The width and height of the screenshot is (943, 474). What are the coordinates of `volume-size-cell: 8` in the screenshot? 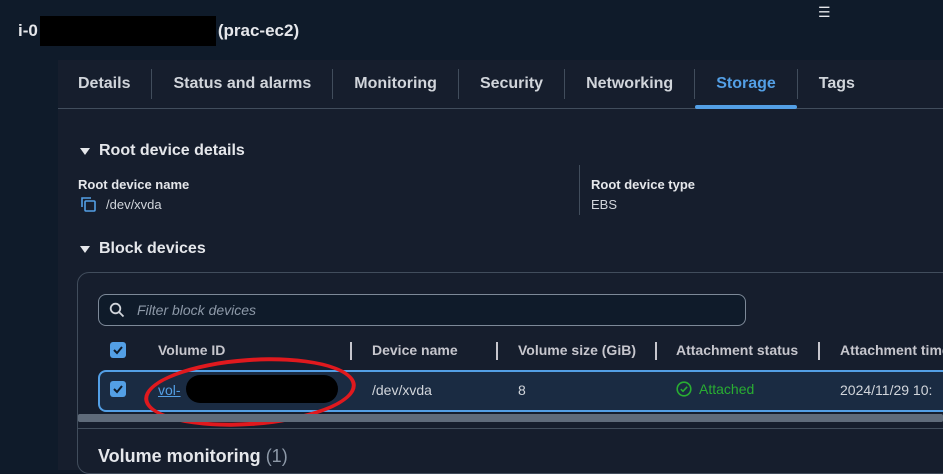 It's located at (522, 390).